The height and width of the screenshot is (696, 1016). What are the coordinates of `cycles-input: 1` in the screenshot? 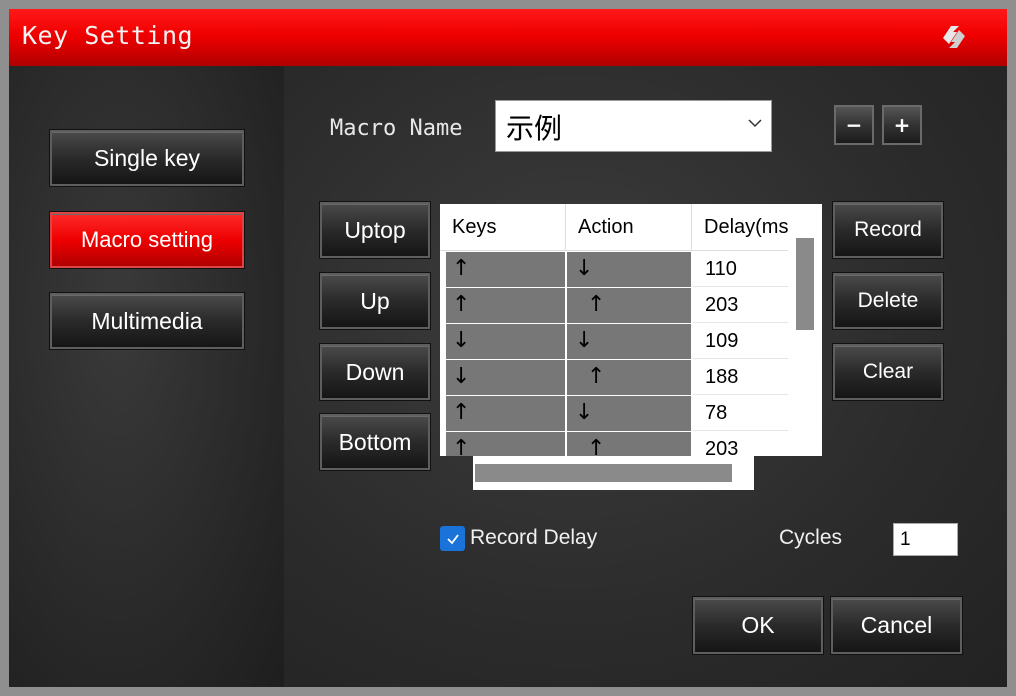 It's located at (925, 539).